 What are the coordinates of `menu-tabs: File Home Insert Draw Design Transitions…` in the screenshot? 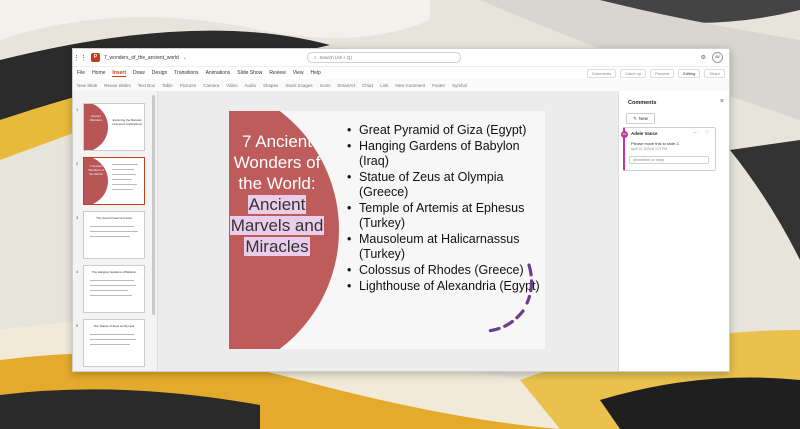 It's located at (401, 73).